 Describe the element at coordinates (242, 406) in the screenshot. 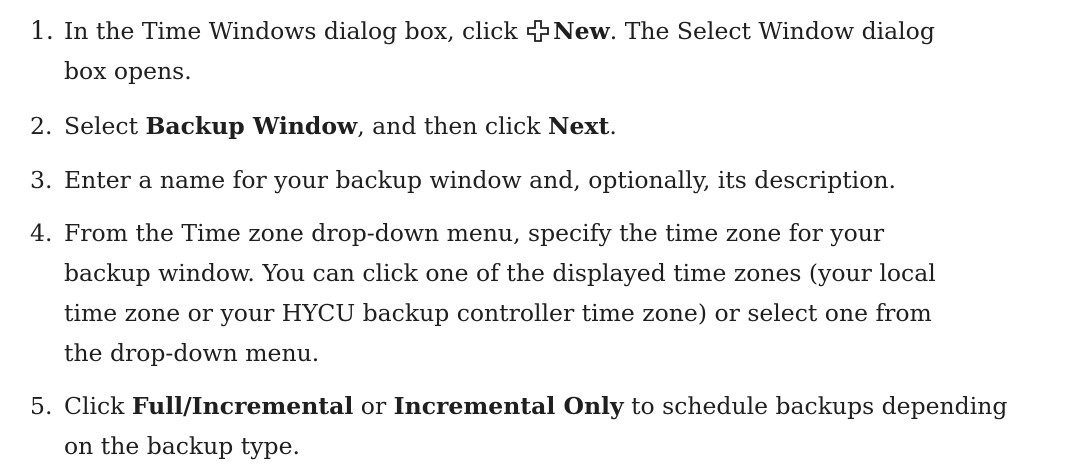

I see `full-incremental-label: Full/Incremental` at that location.